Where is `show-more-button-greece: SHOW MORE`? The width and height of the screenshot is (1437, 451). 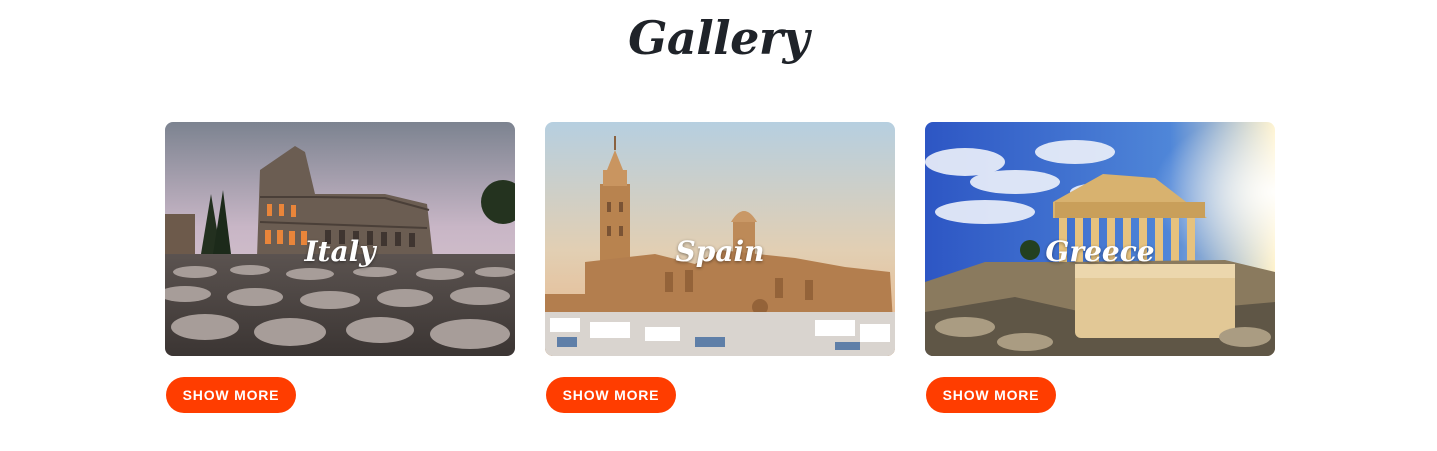
show-more-button-greece: SHOW MORE is located at coordinates (991, 395).